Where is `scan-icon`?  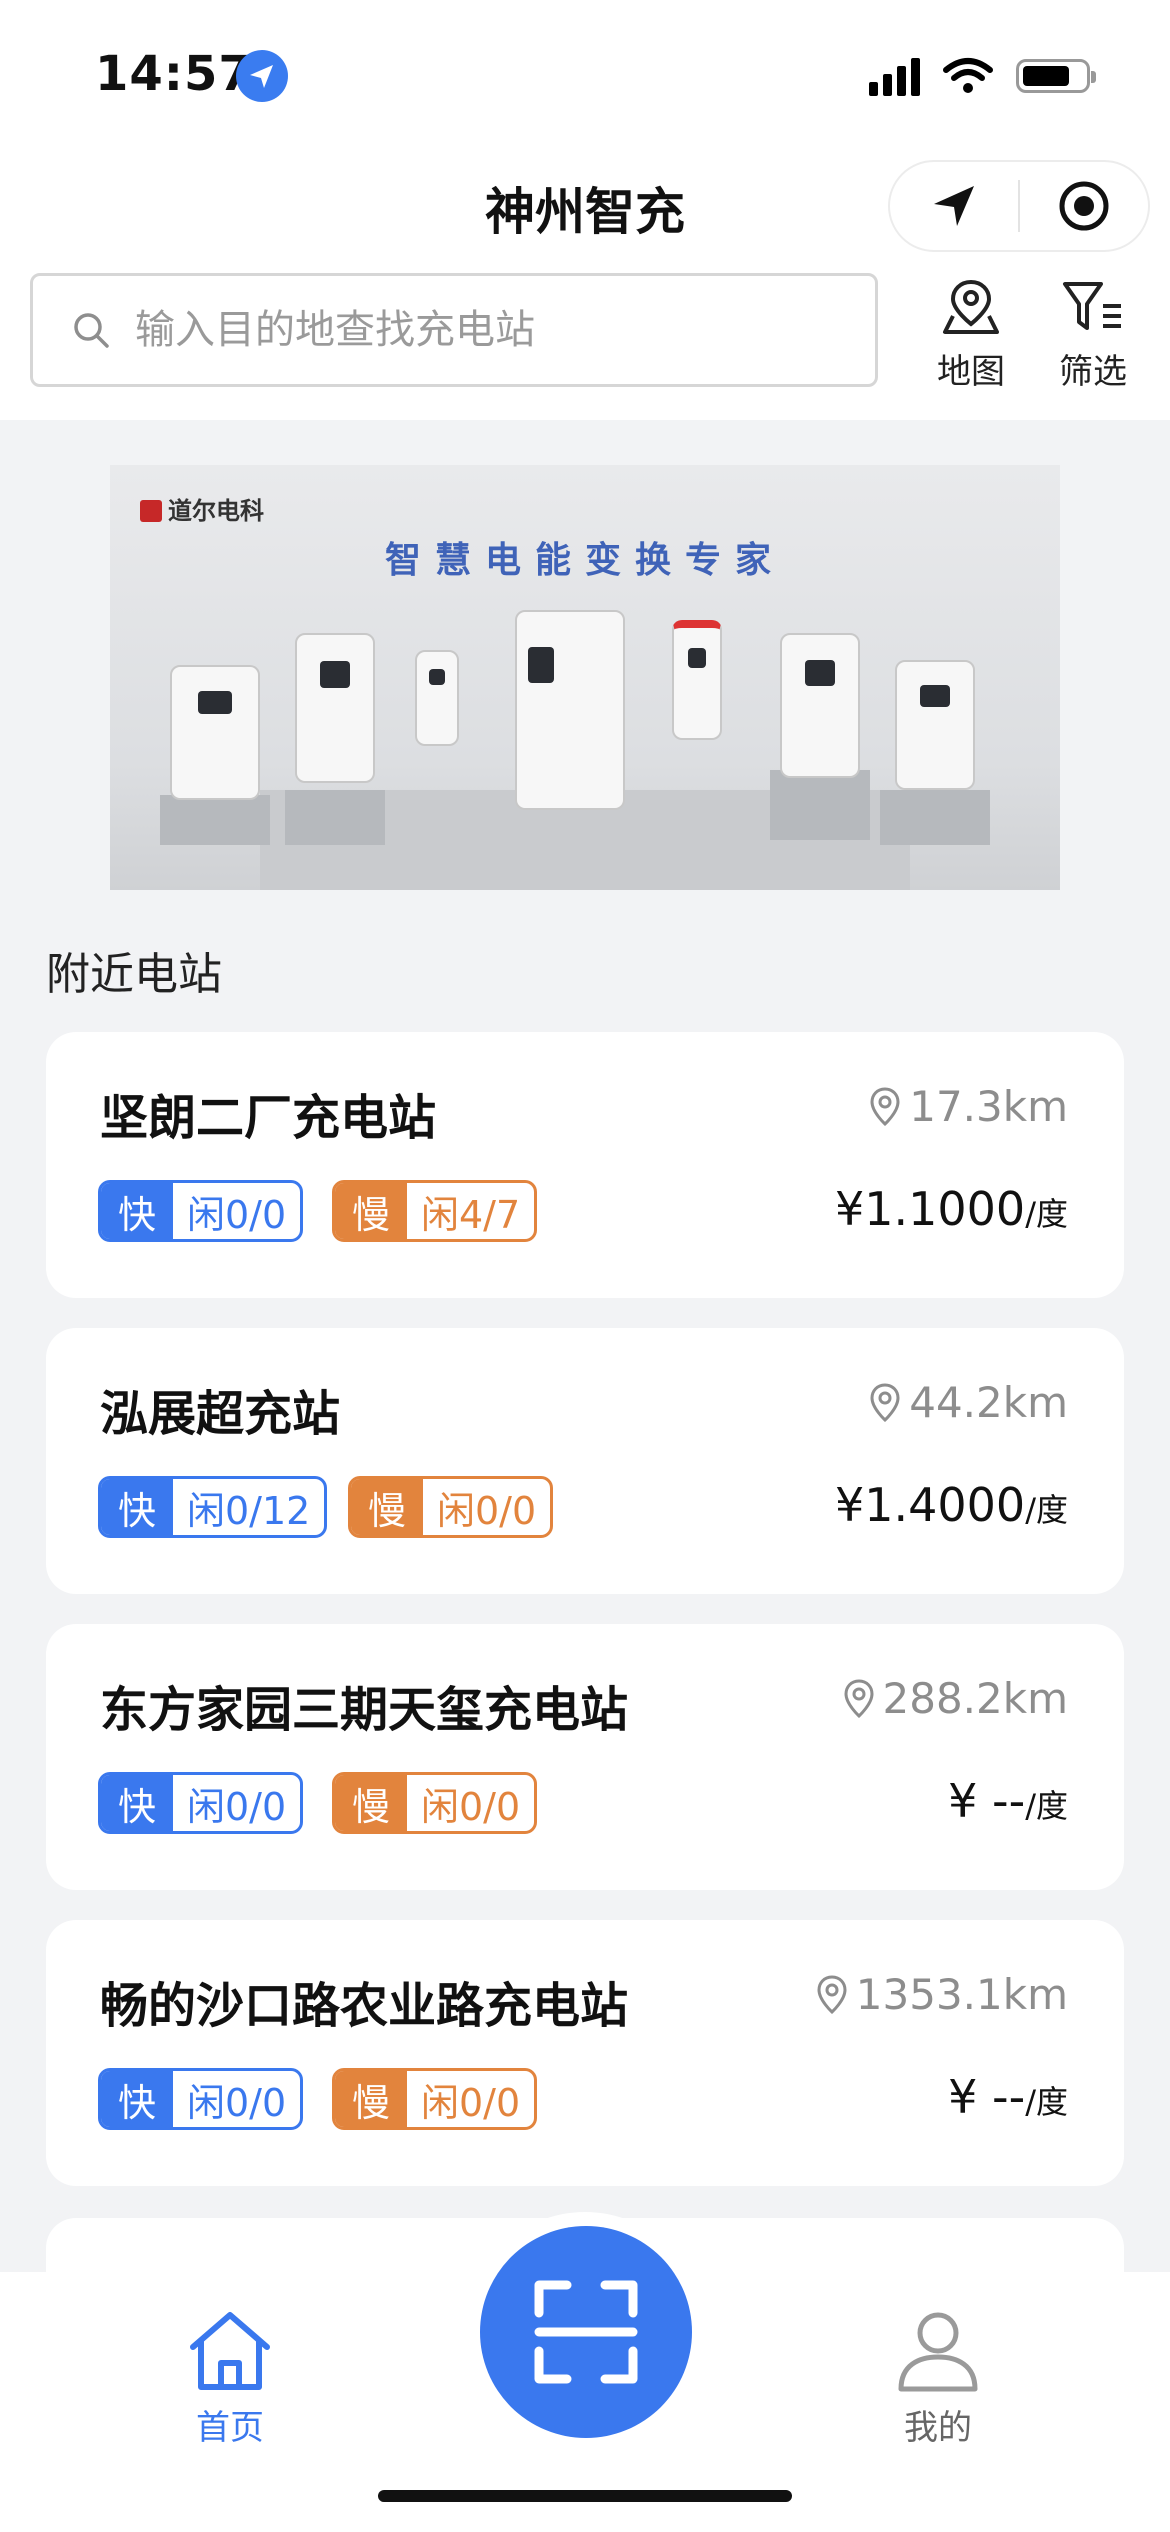 scan-icon is located at coordinates (586, 2332).